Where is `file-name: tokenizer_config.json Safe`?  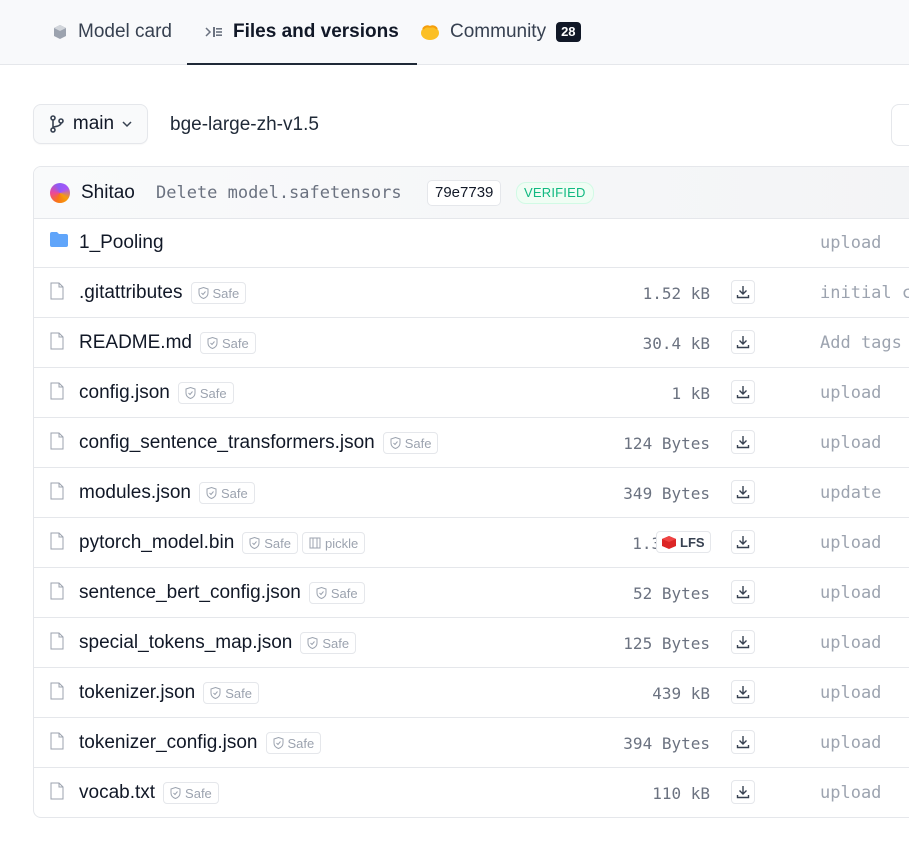
file-name: tokenizer_config.json Safe is located at coordinates (200, 743).